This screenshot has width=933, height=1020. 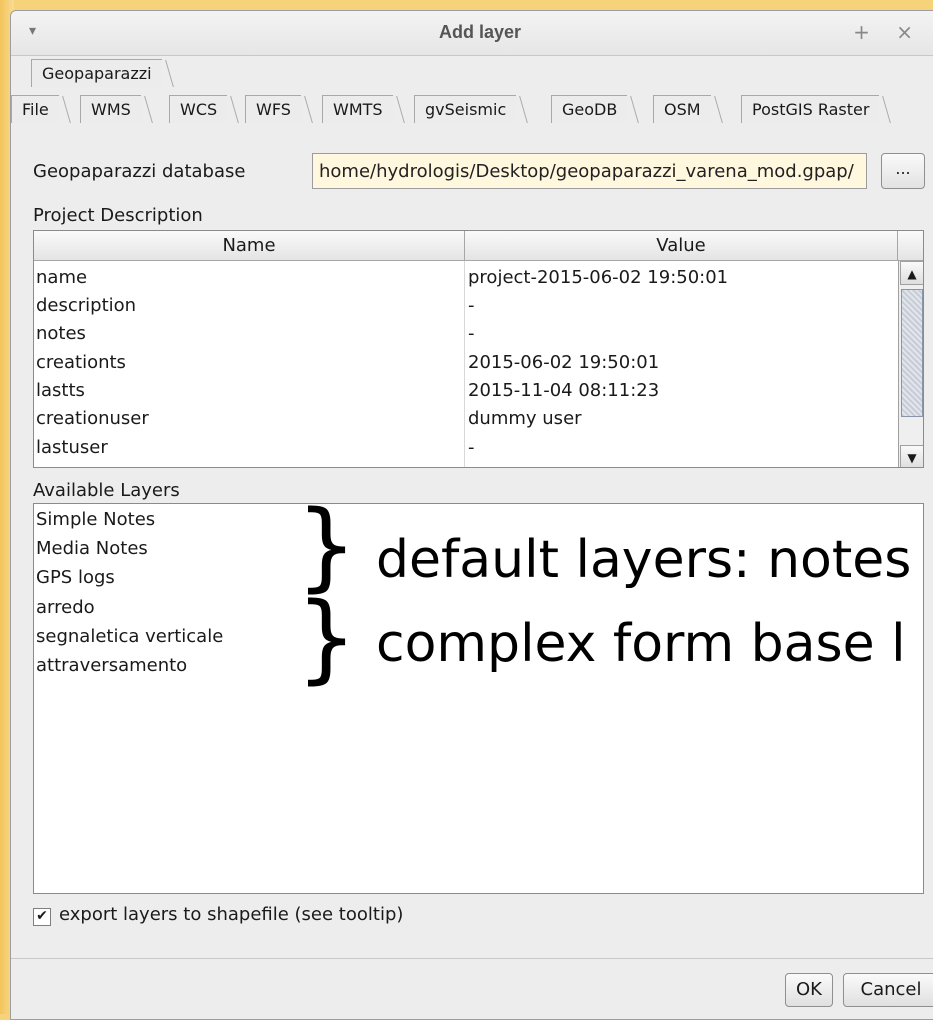 What do you see at coordinates (42, 917) in the screenshot?
I see `export-shapefile-checkbox: ✔` at bounding box center [42, 917].